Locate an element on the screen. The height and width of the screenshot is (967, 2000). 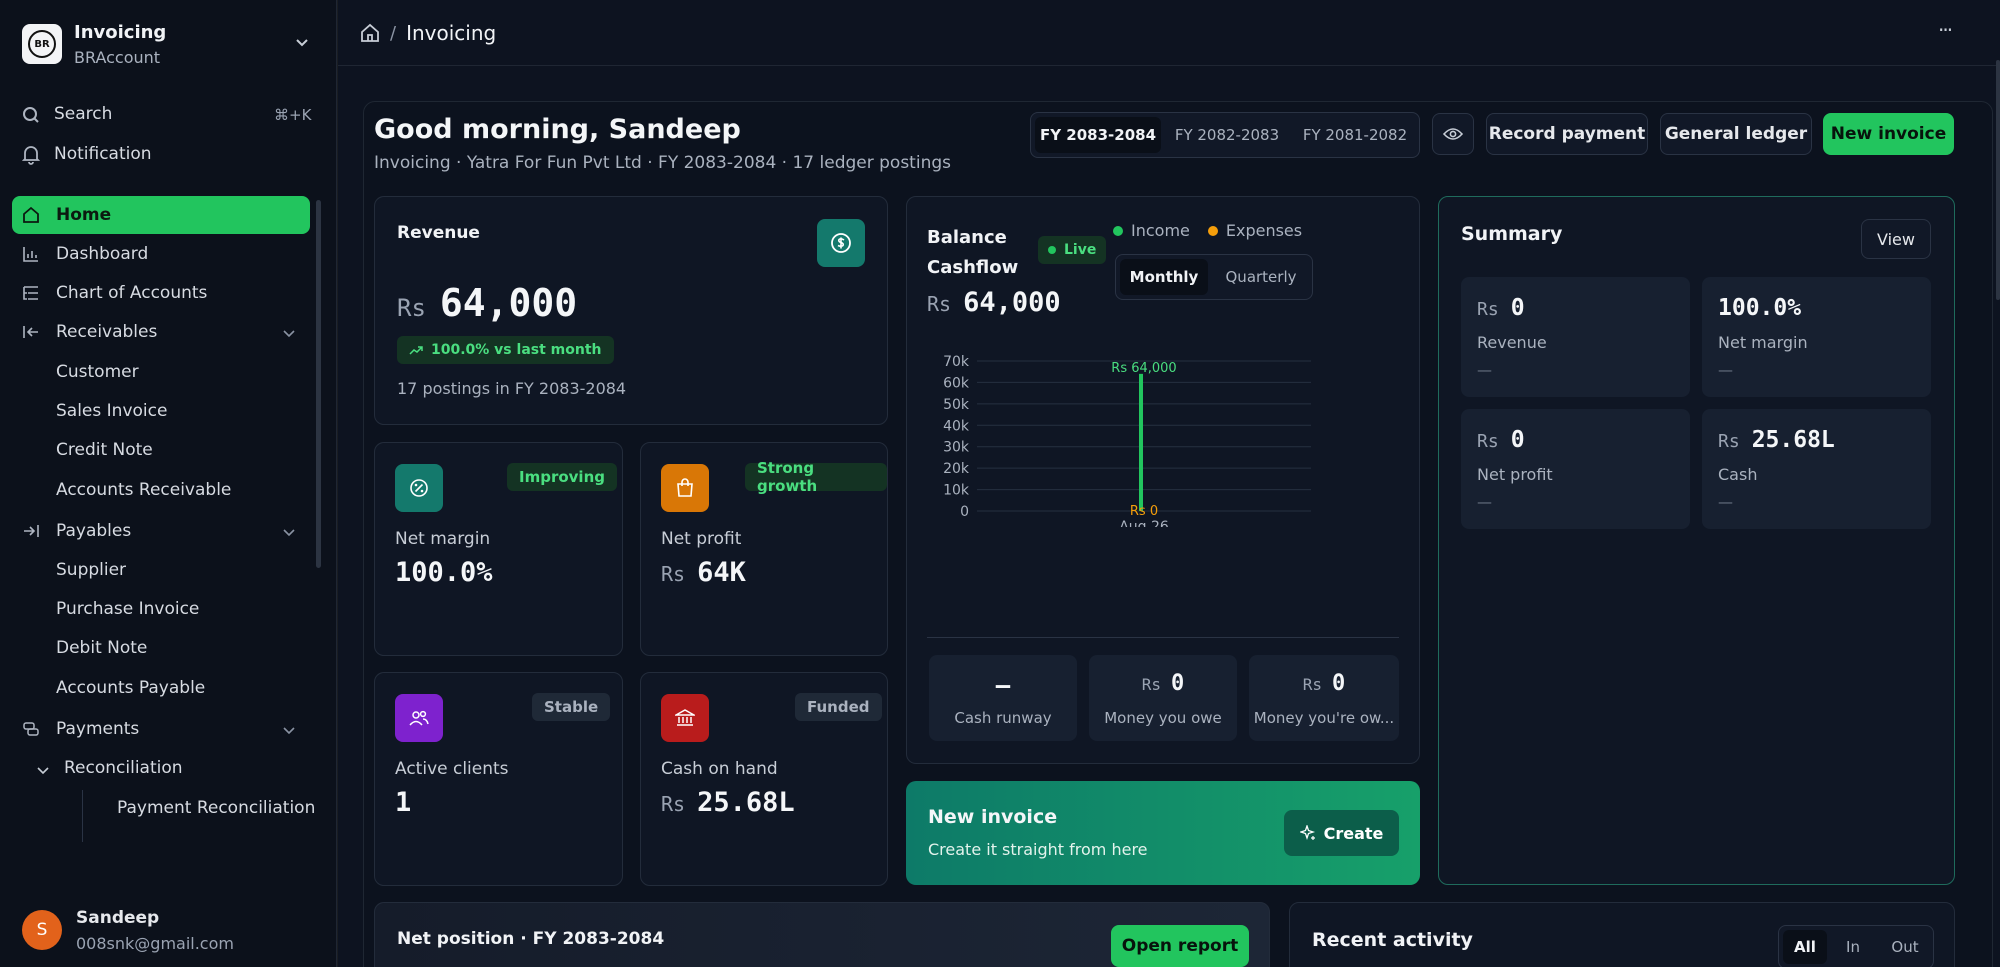
active-clients-value: 1 is located at coordinates (403, 802).